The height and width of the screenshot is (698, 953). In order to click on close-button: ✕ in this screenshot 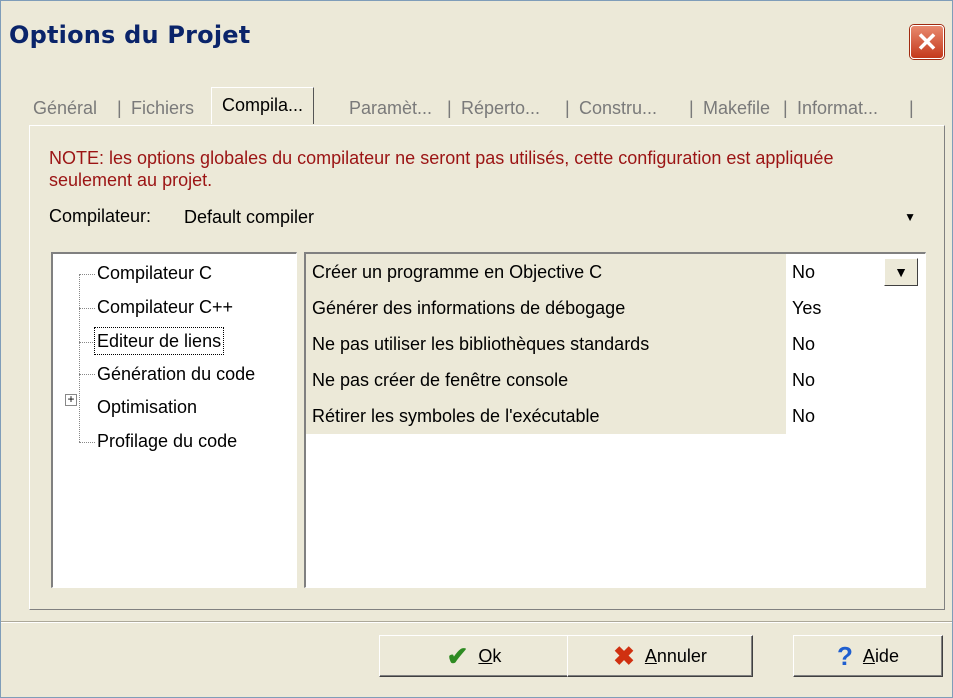, I will do `click(927, 42)`.